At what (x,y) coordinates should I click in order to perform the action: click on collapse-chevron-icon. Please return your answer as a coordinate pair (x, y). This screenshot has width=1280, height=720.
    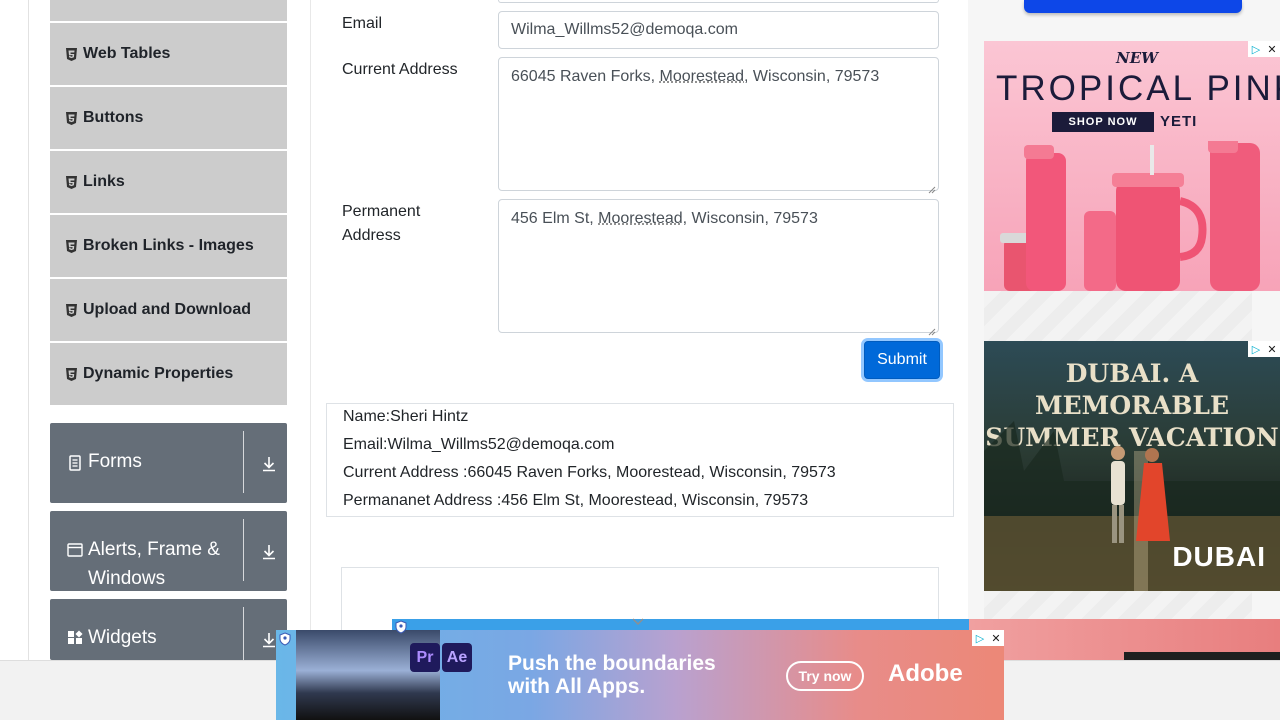
    Looking at the image, I should click on (638, 620).